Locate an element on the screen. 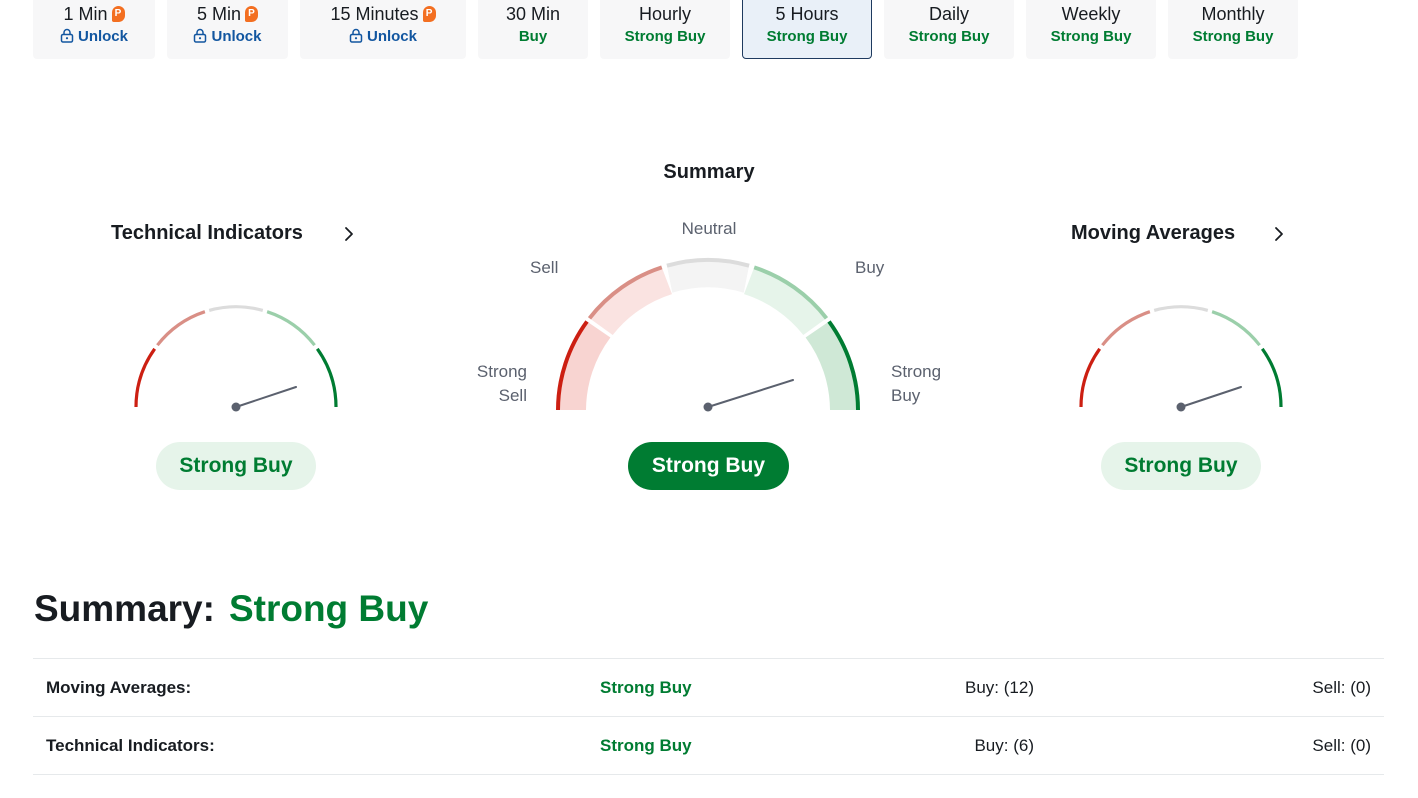 This screenshot has height=798, width=1418. tab-5-hours: 5 Hours Strong Buy is located at coordinates (807, 29).